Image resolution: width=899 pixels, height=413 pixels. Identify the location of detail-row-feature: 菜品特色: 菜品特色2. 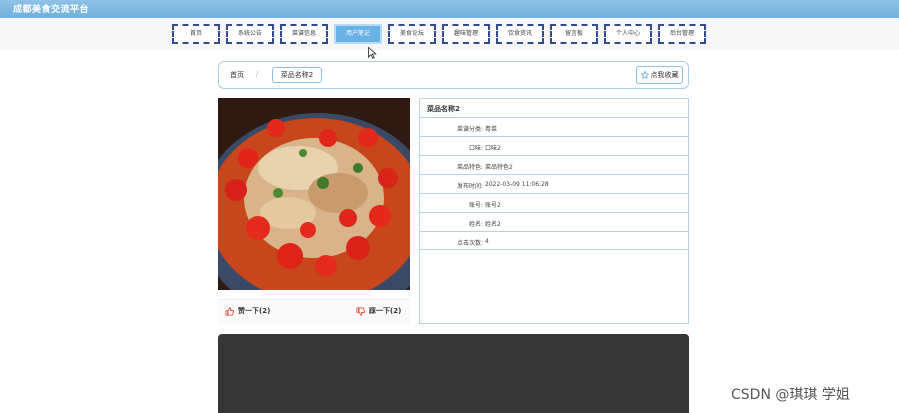
(554, 164).